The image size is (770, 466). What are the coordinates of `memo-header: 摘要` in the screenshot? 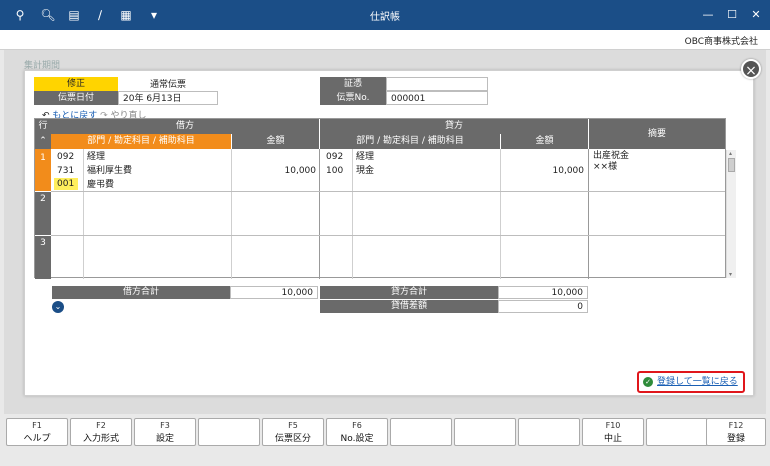 It's located at (657, 134).